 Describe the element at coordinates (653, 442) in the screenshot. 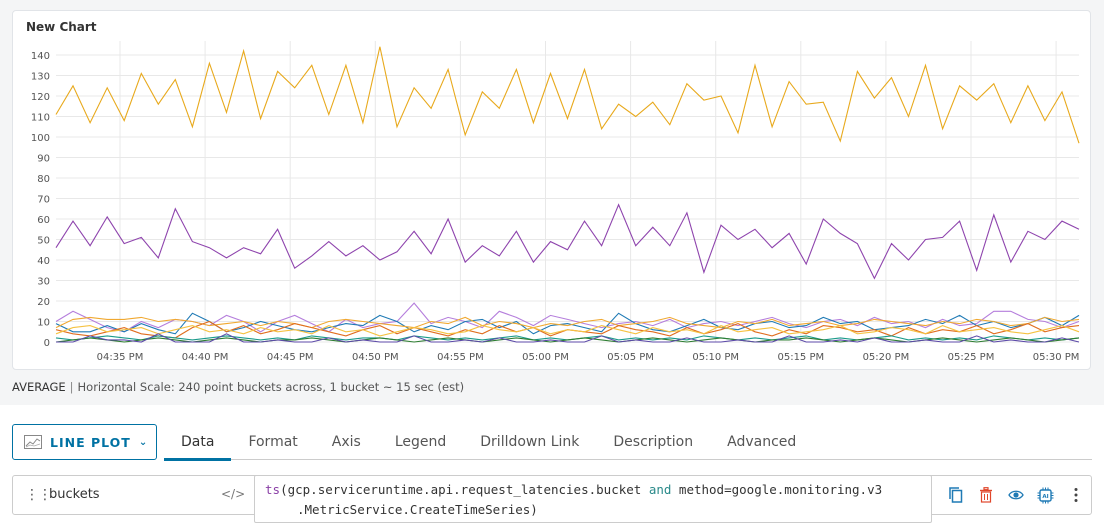

I see `tab-description: Description` at that location.